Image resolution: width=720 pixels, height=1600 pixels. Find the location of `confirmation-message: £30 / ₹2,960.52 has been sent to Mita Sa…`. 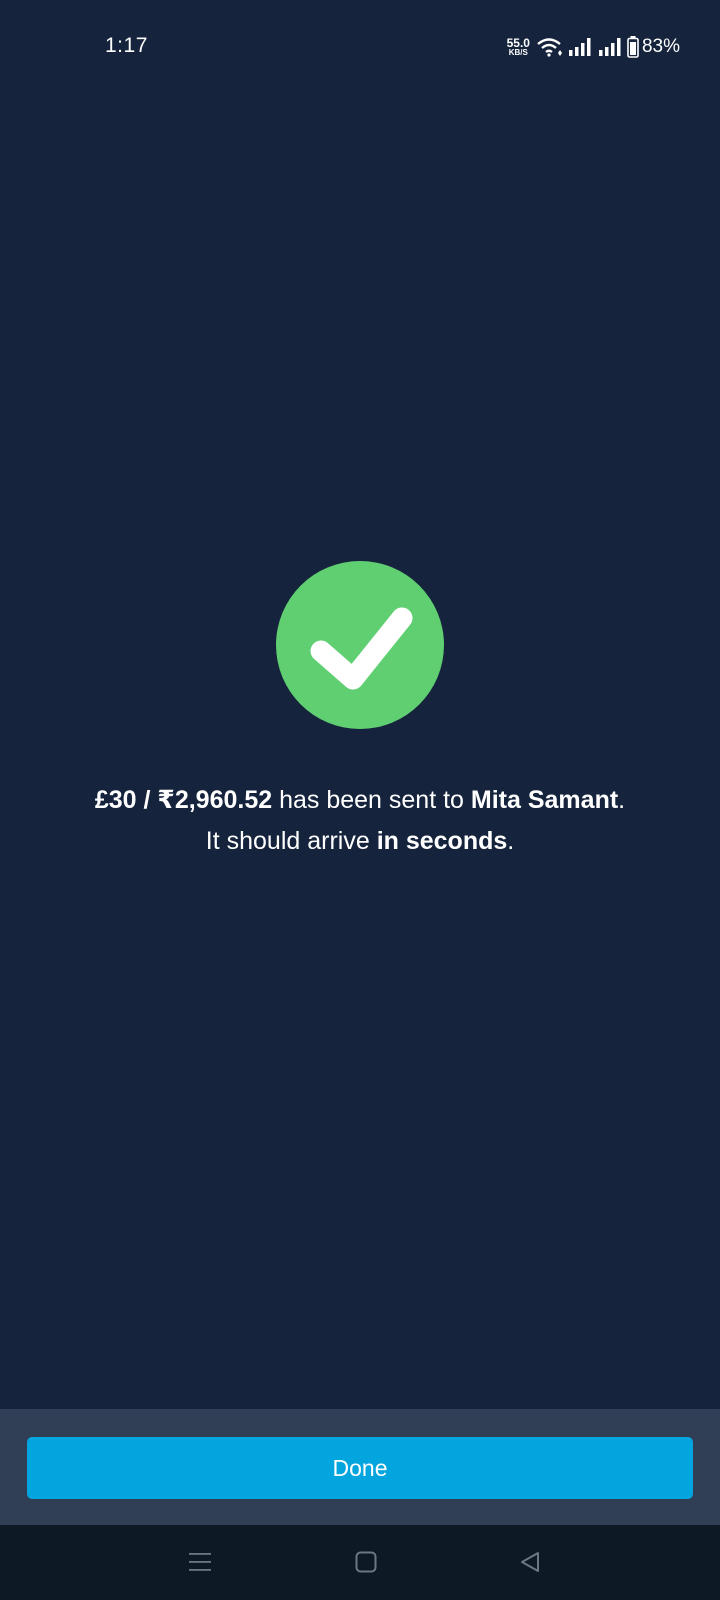

confirmation-message: £30 / ₹2,960.52 has been sent to Mita Sa… is located at coordinates (360, 821).